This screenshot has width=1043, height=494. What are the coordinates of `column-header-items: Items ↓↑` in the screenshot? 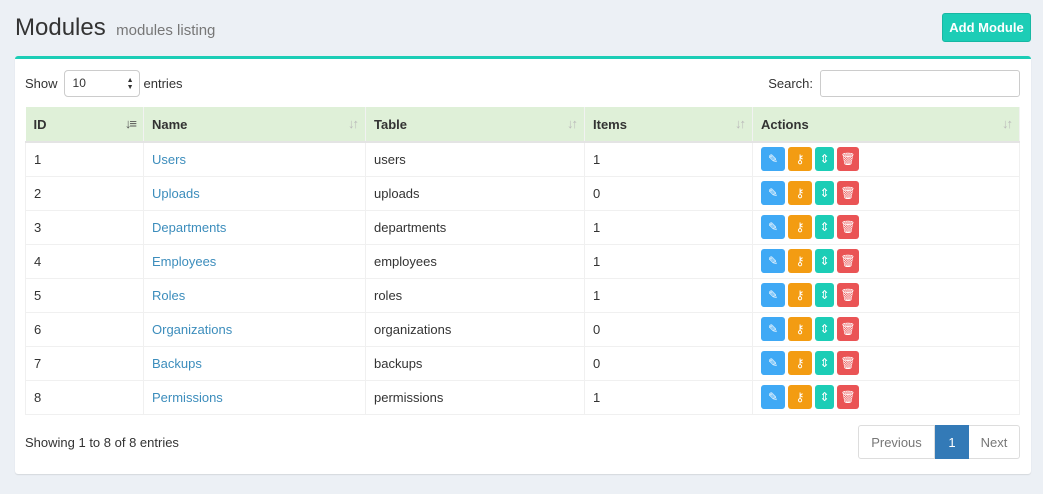 It's located at (668, 125).